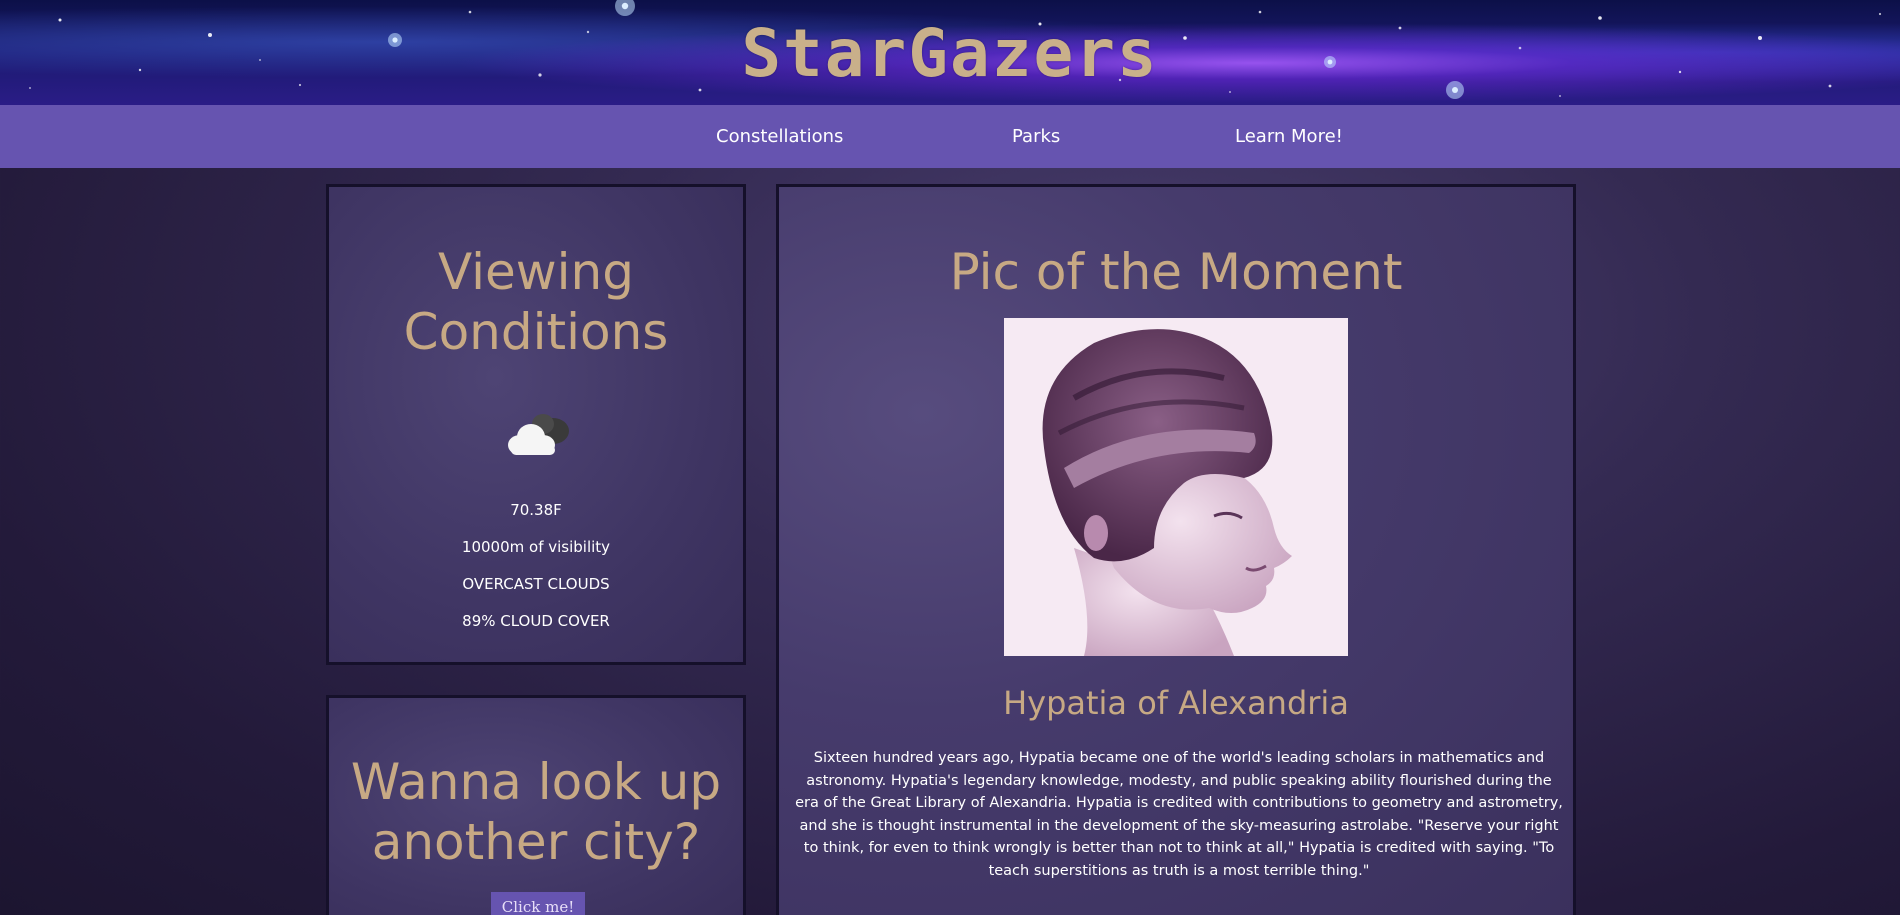 This screenshot has height=915, width=1900. I want to click on nav-item-constellations: Constellations, so click(779, 136).